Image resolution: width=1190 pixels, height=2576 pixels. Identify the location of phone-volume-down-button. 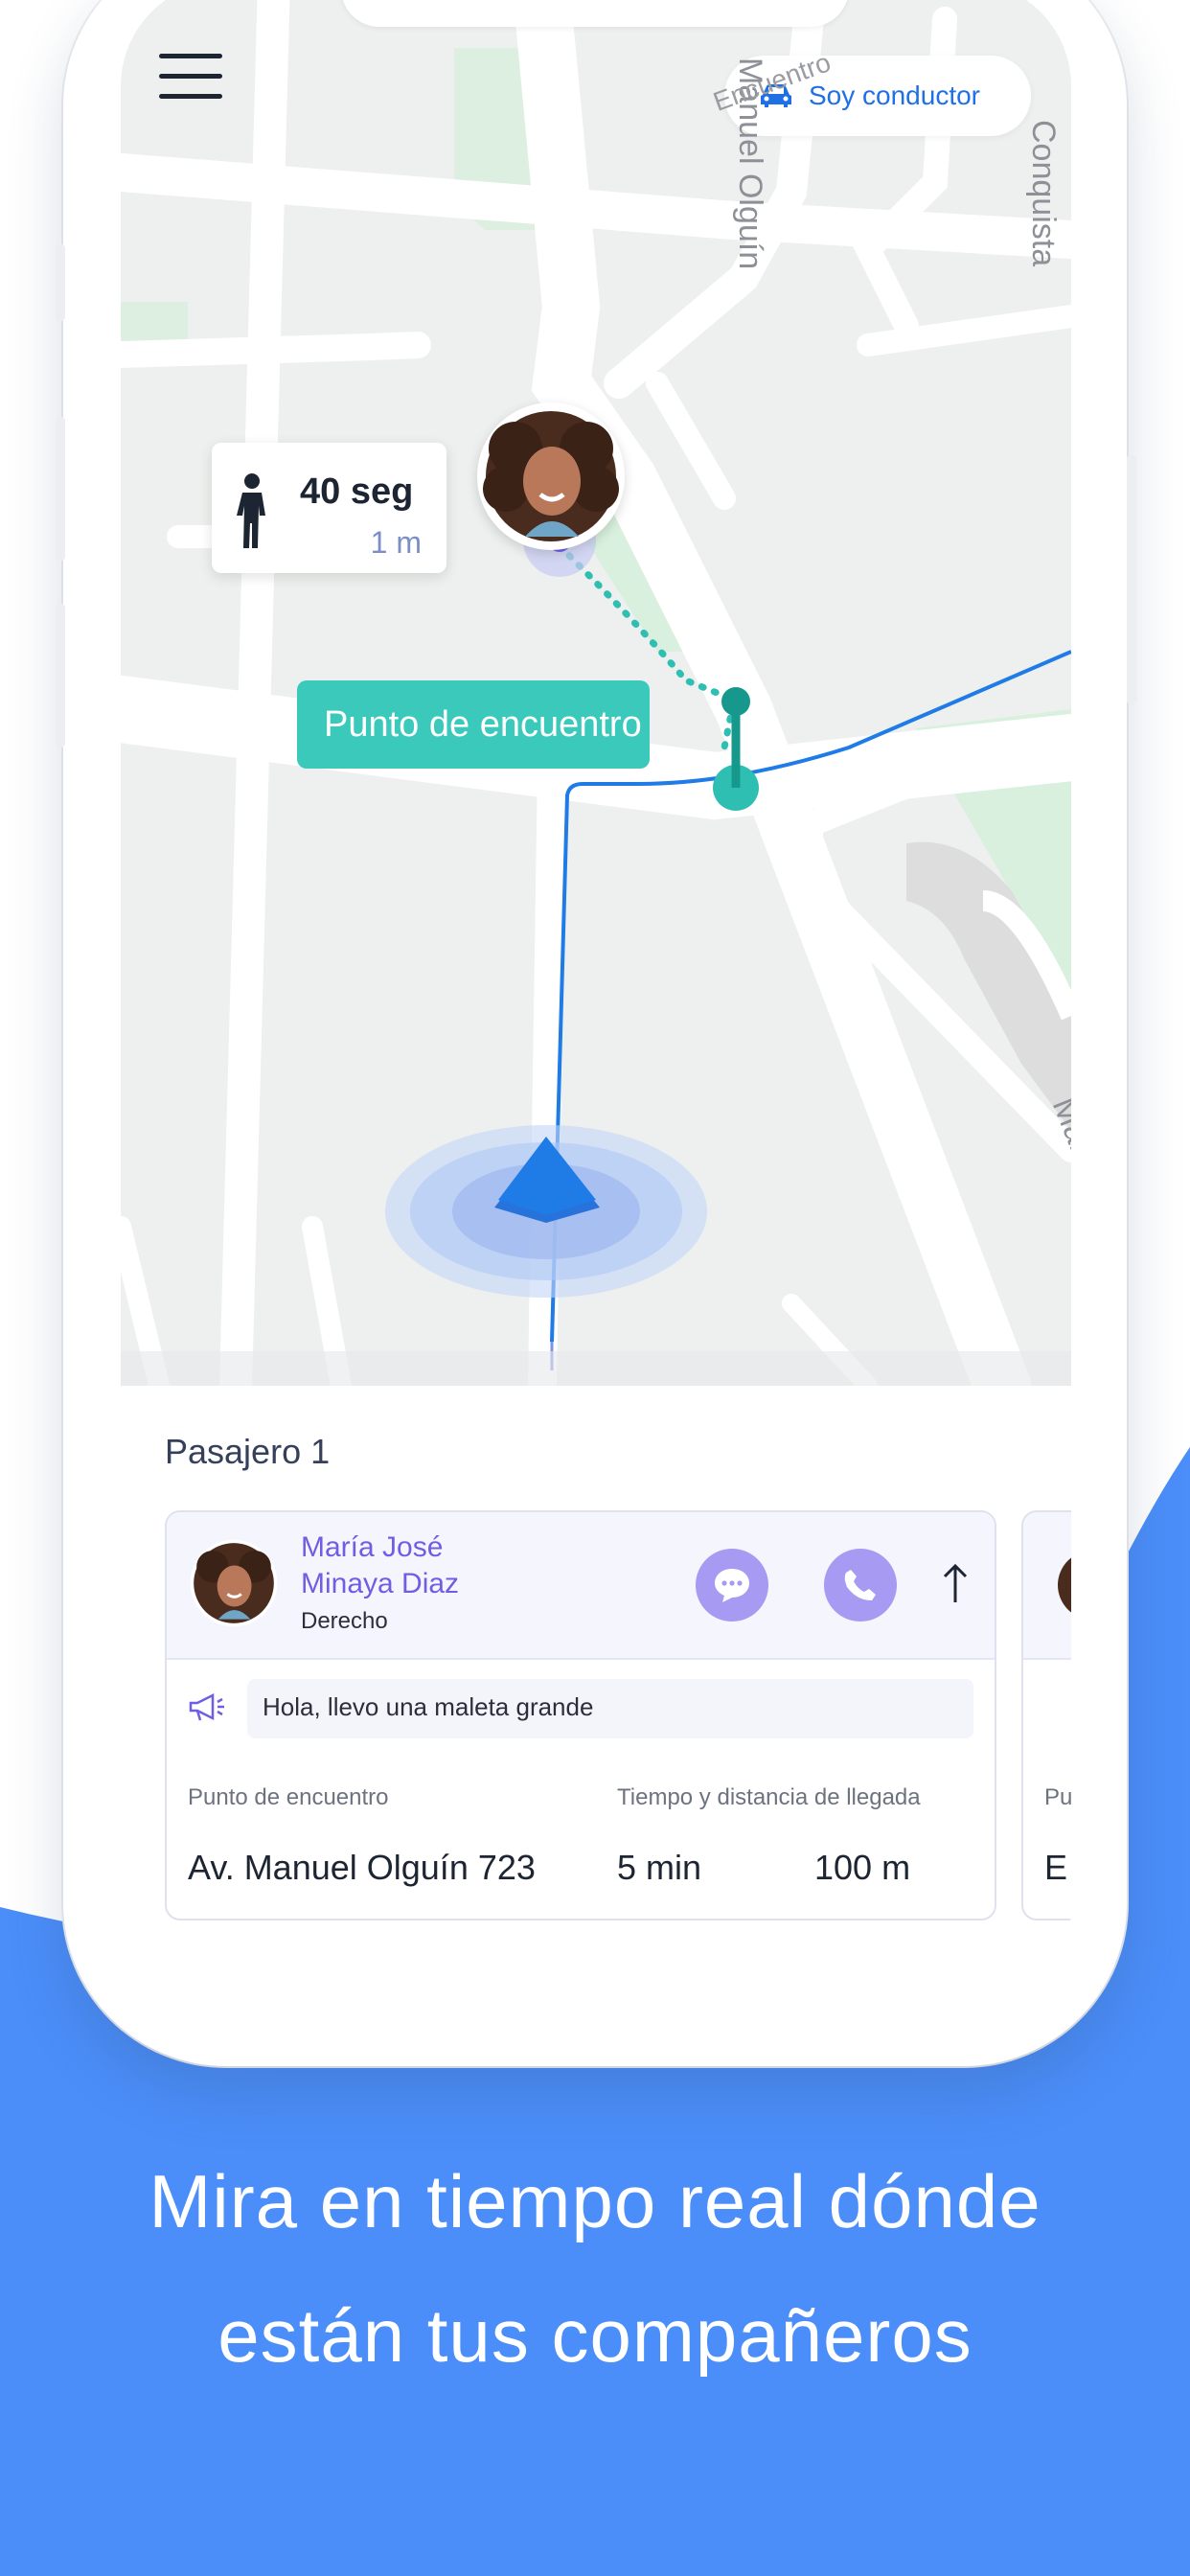
(60, 676).